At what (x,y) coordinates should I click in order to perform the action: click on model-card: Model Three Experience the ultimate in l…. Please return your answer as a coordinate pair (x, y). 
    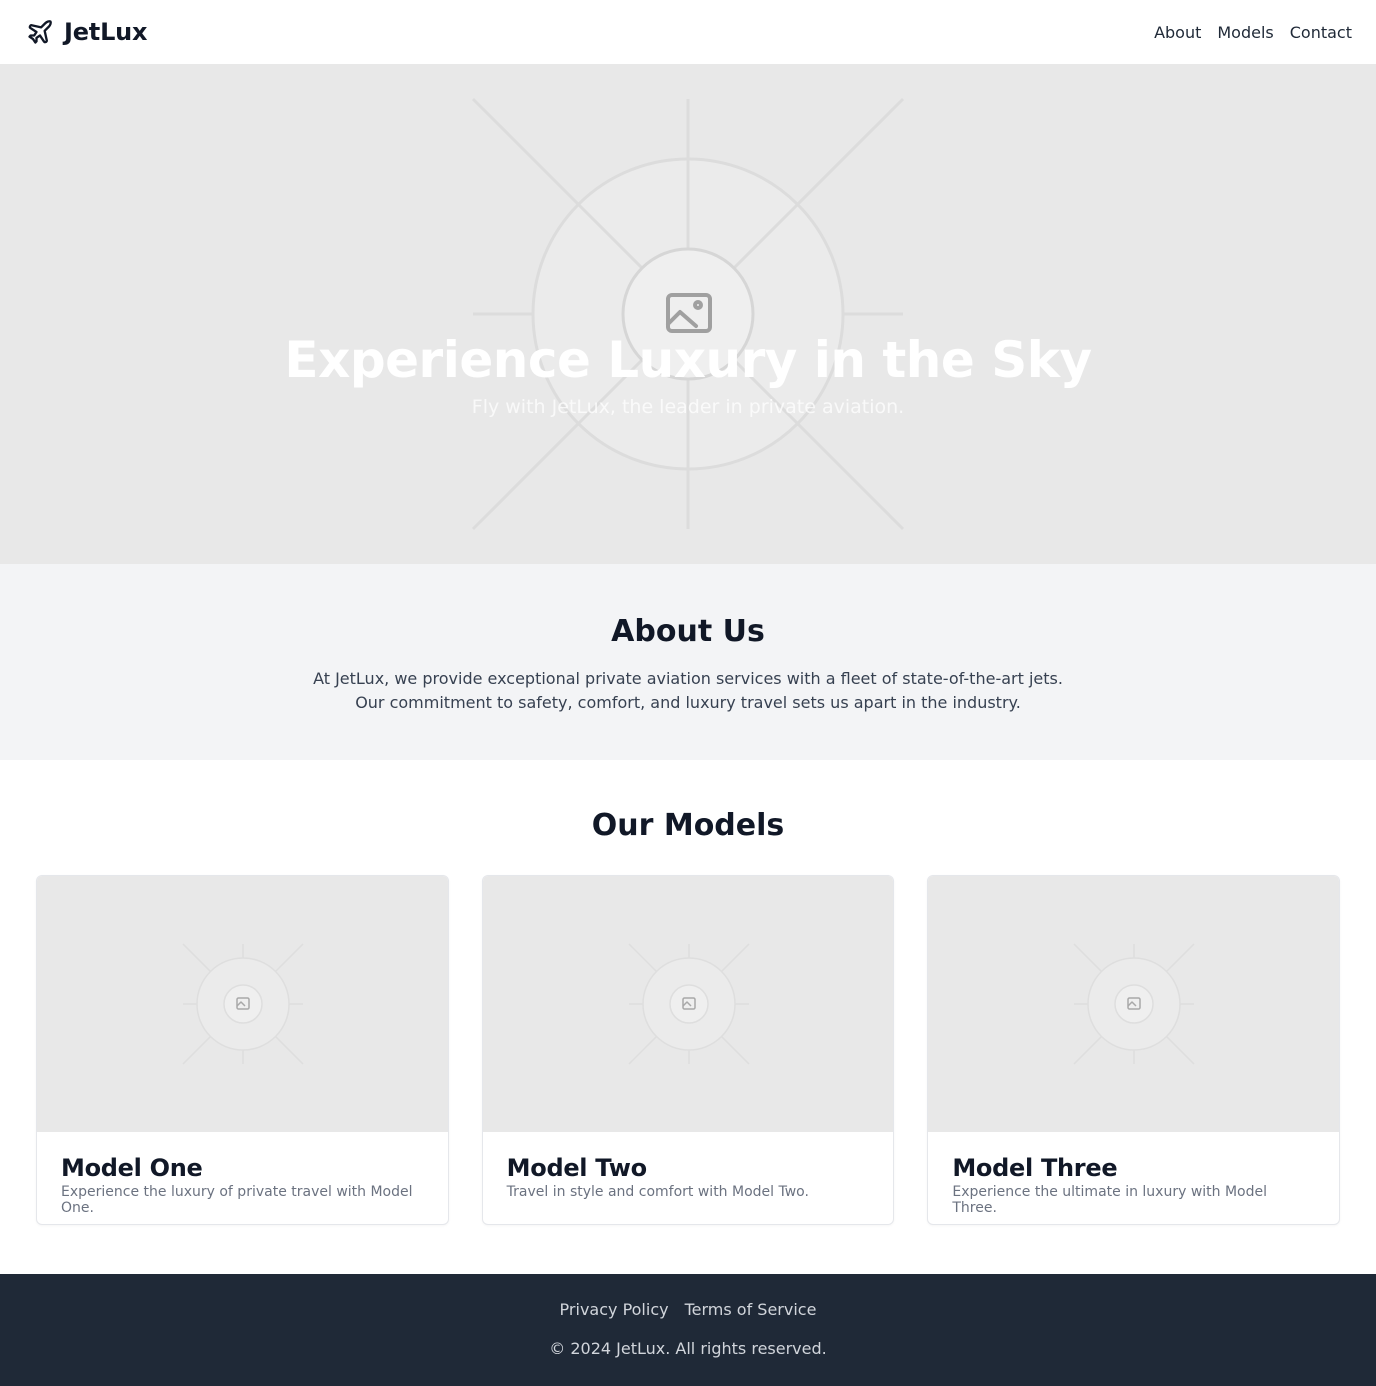
    Looking at the image, I should click on (1134, 1050).